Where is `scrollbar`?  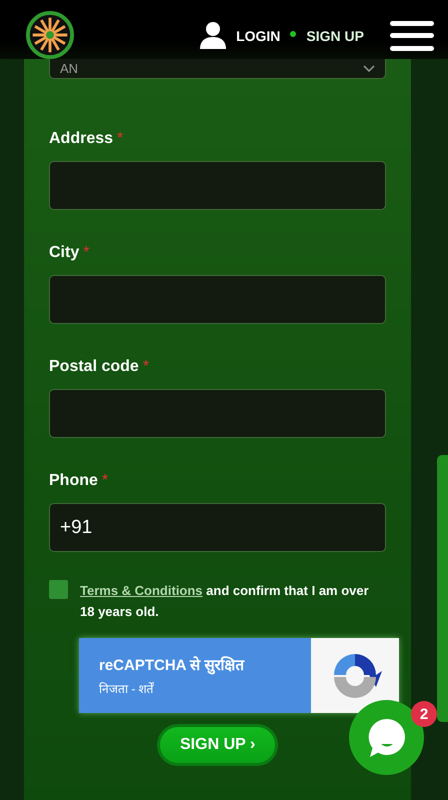
scrollbar is located at coordinates (442, 588).